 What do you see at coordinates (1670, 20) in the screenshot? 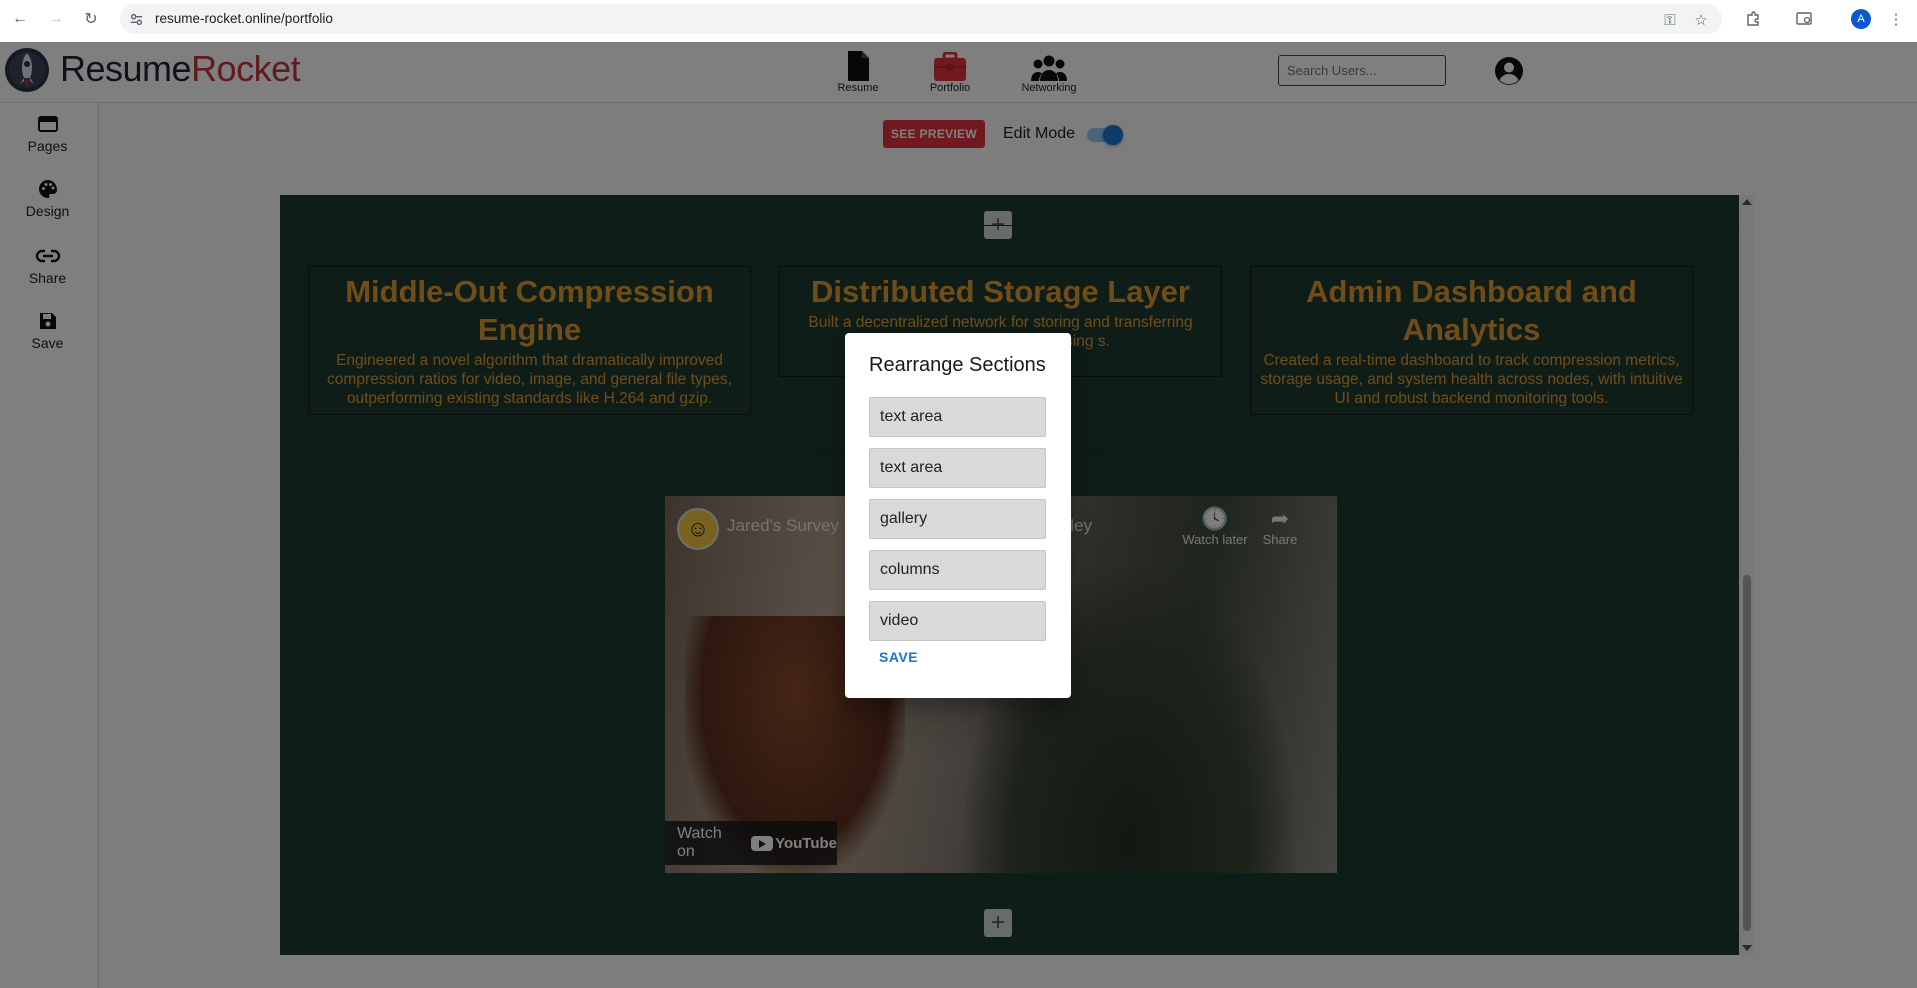
I see `password-key-icon: ⚿` at bounding box center [1670, 20].